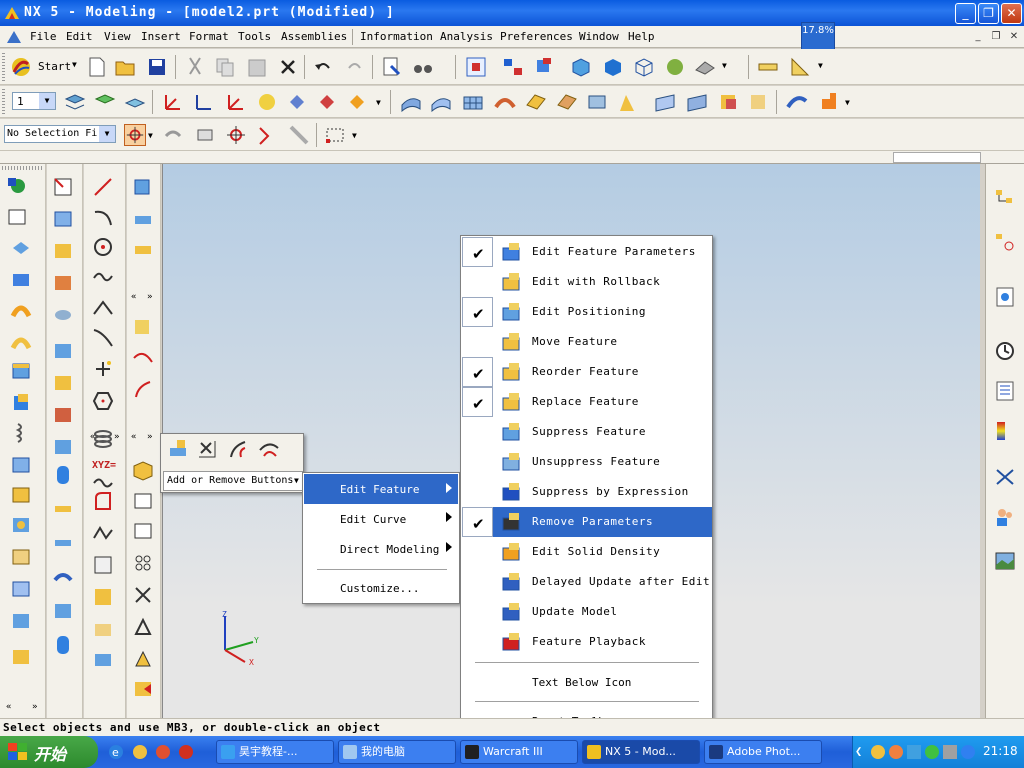 The height and width of the screenshot is (768, 1024). I want to click on tray-expand-icon: ❮, so click(858, 751).